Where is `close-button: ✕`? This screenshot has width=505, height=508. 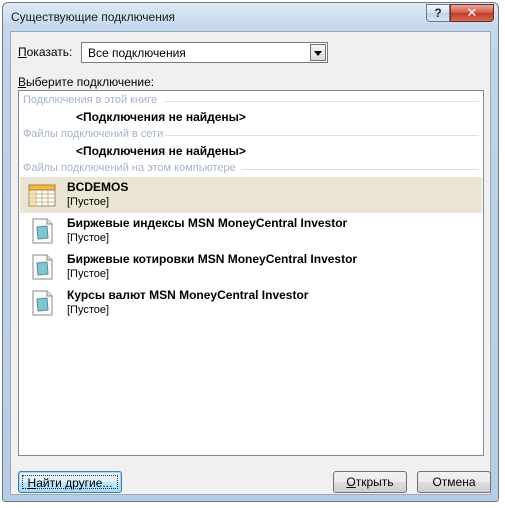
close-button: ✕ is located at coordinates (472, 13).